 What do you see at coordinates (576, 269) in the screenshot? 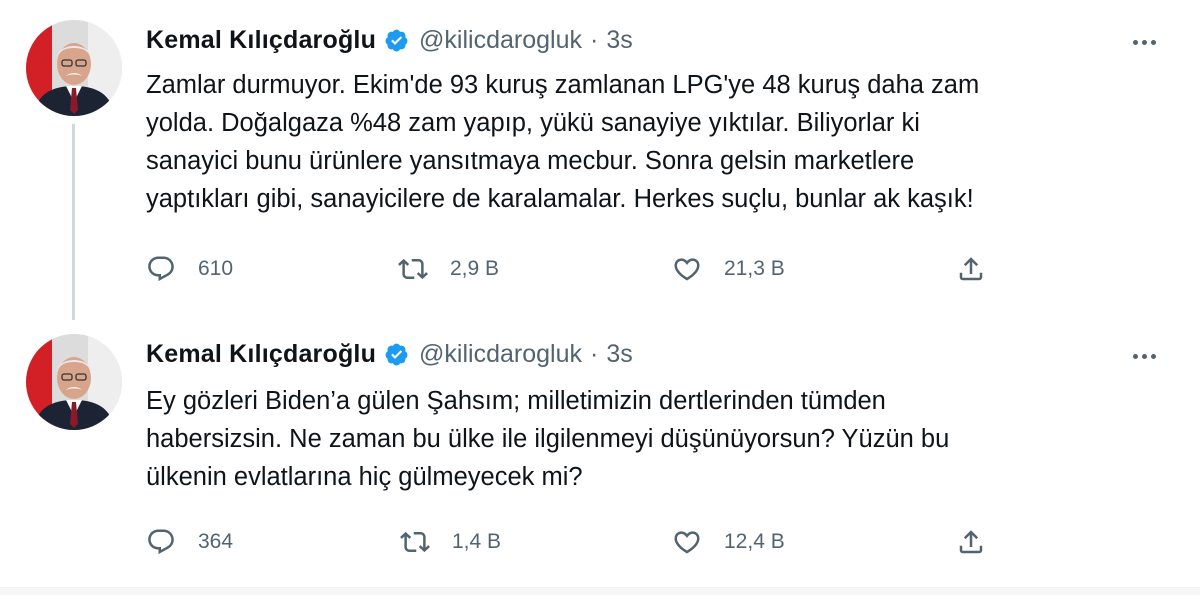
I see `tweet-actions: 610 2,9 B 21,3 B` at bounding box center [576, 269].